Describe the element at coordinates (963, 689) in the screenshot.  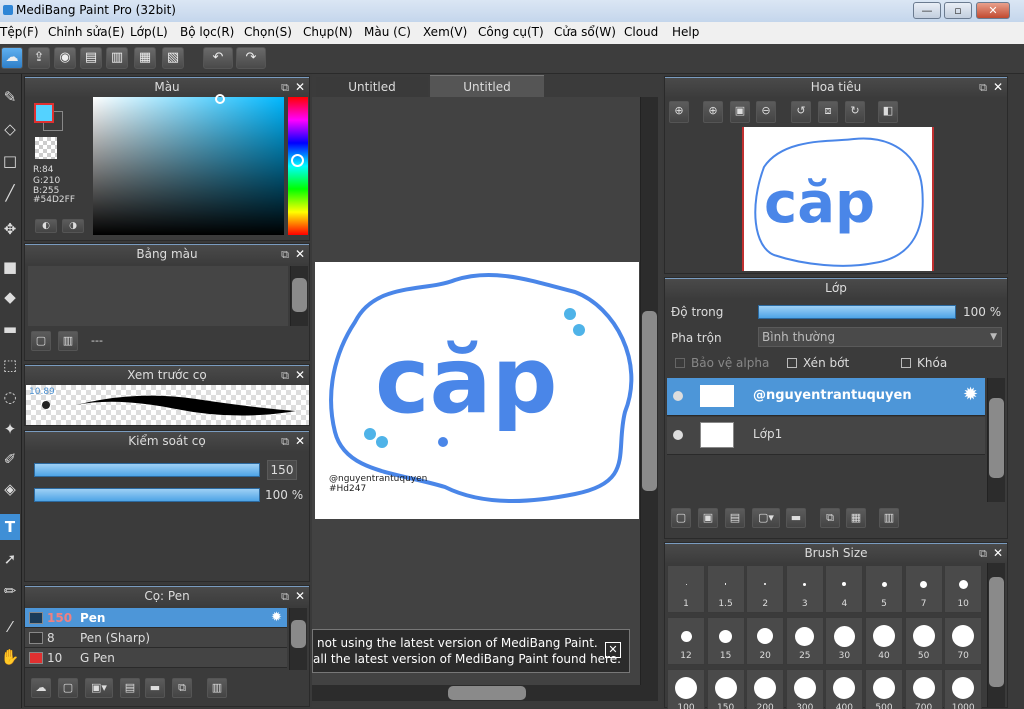
I see `brush-size-cell: 1000` at that location.